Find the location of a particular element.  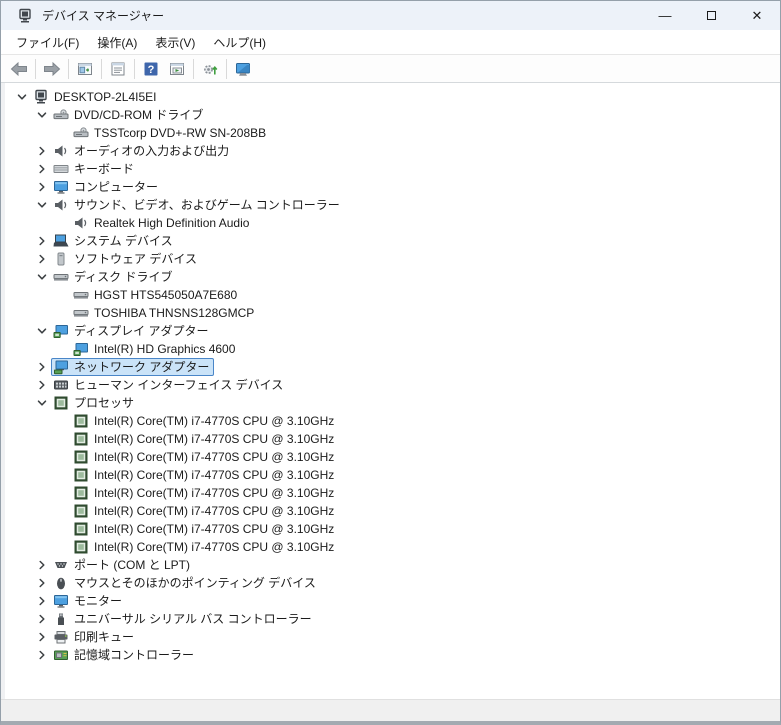

scan-hardware-button is located at coordinates (210, 69).